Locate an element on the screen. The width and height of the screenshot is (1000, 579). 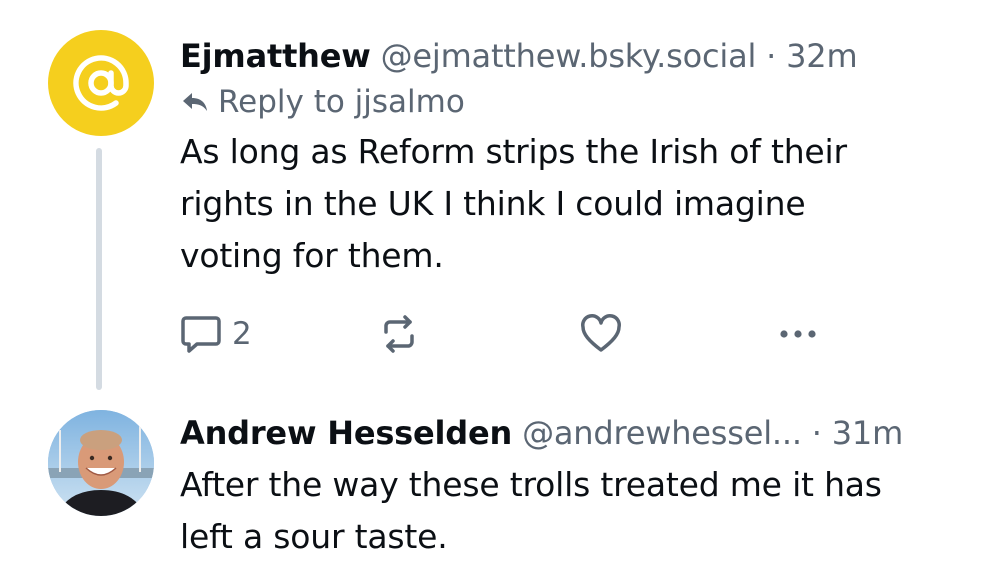
more-options-button is located at coordinates (798, 334).